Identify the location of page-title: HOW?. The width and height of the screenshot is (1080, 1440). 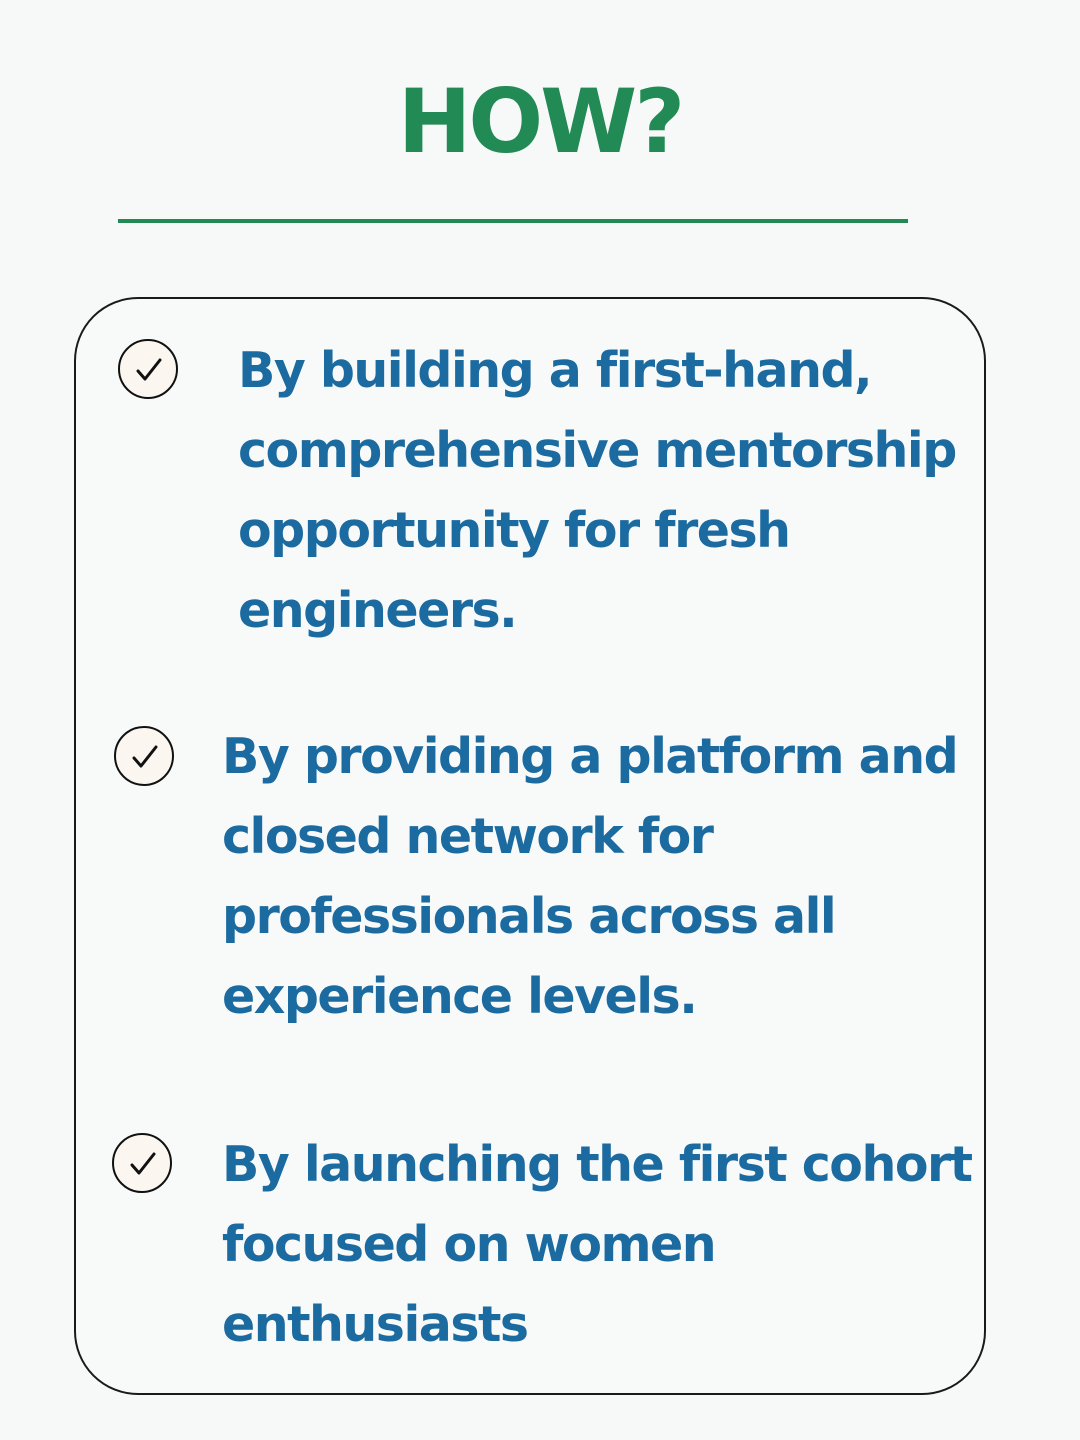
(541, 121).